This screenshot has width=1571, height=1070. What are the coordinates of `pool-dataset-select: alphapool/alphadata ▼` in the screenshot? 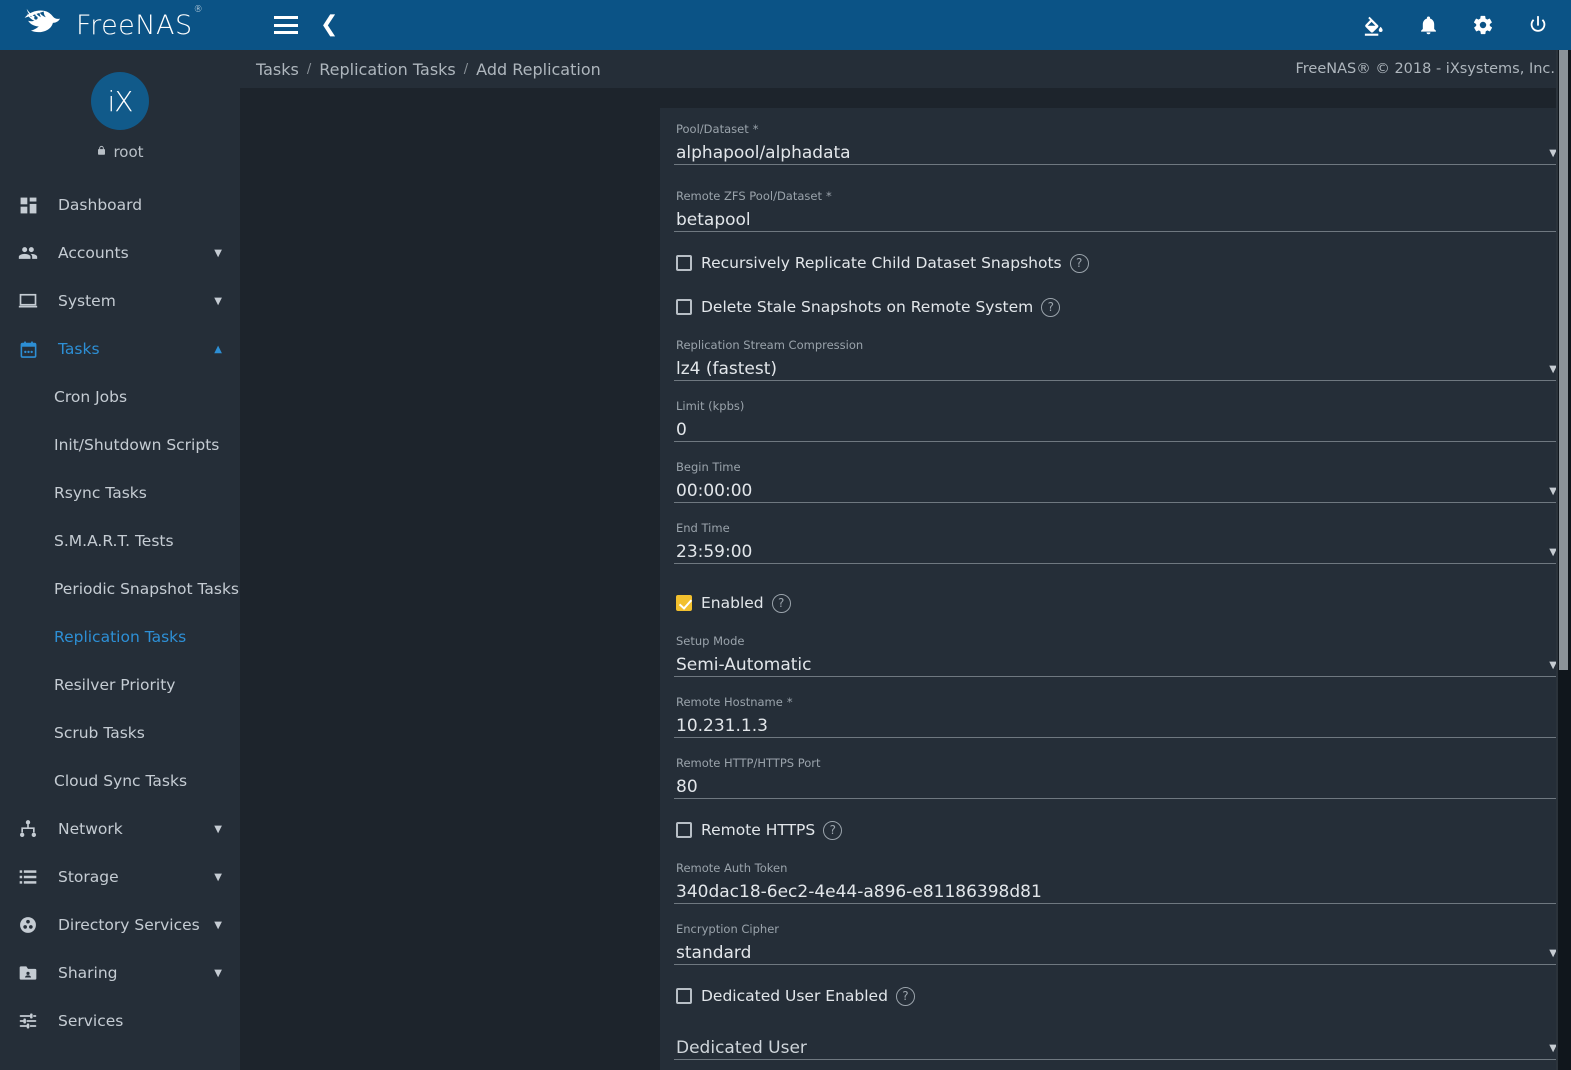 It's located at (1115, 151).